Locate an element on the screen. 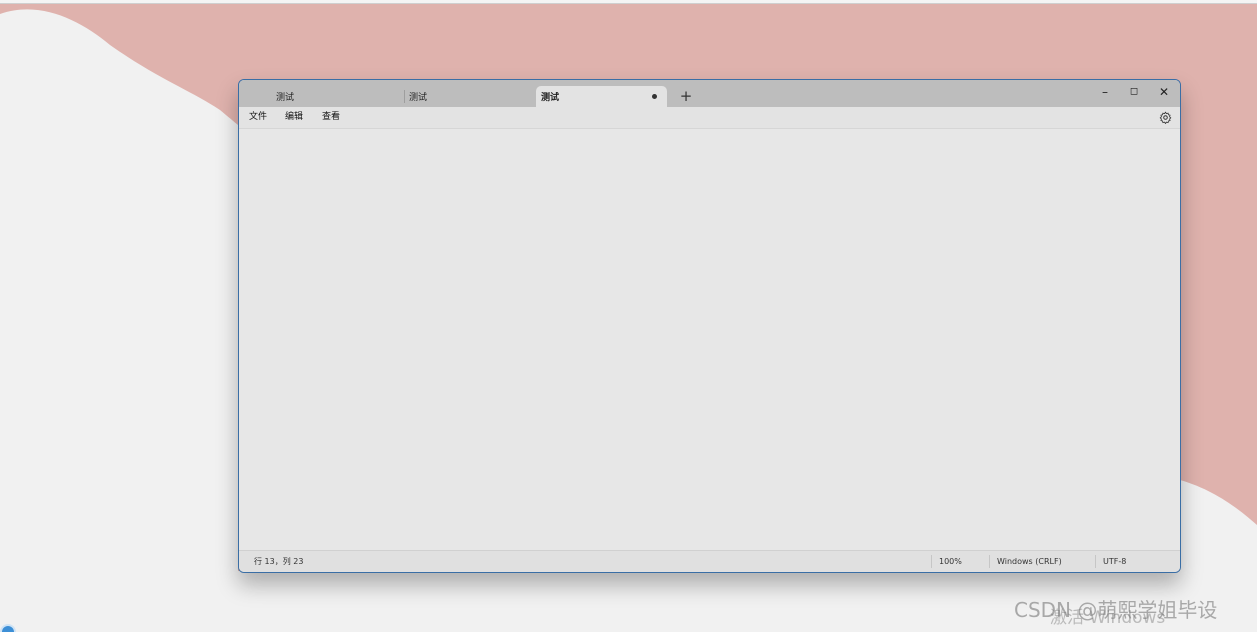  unsaved-dot-icon is located at coordinates (654, 96).